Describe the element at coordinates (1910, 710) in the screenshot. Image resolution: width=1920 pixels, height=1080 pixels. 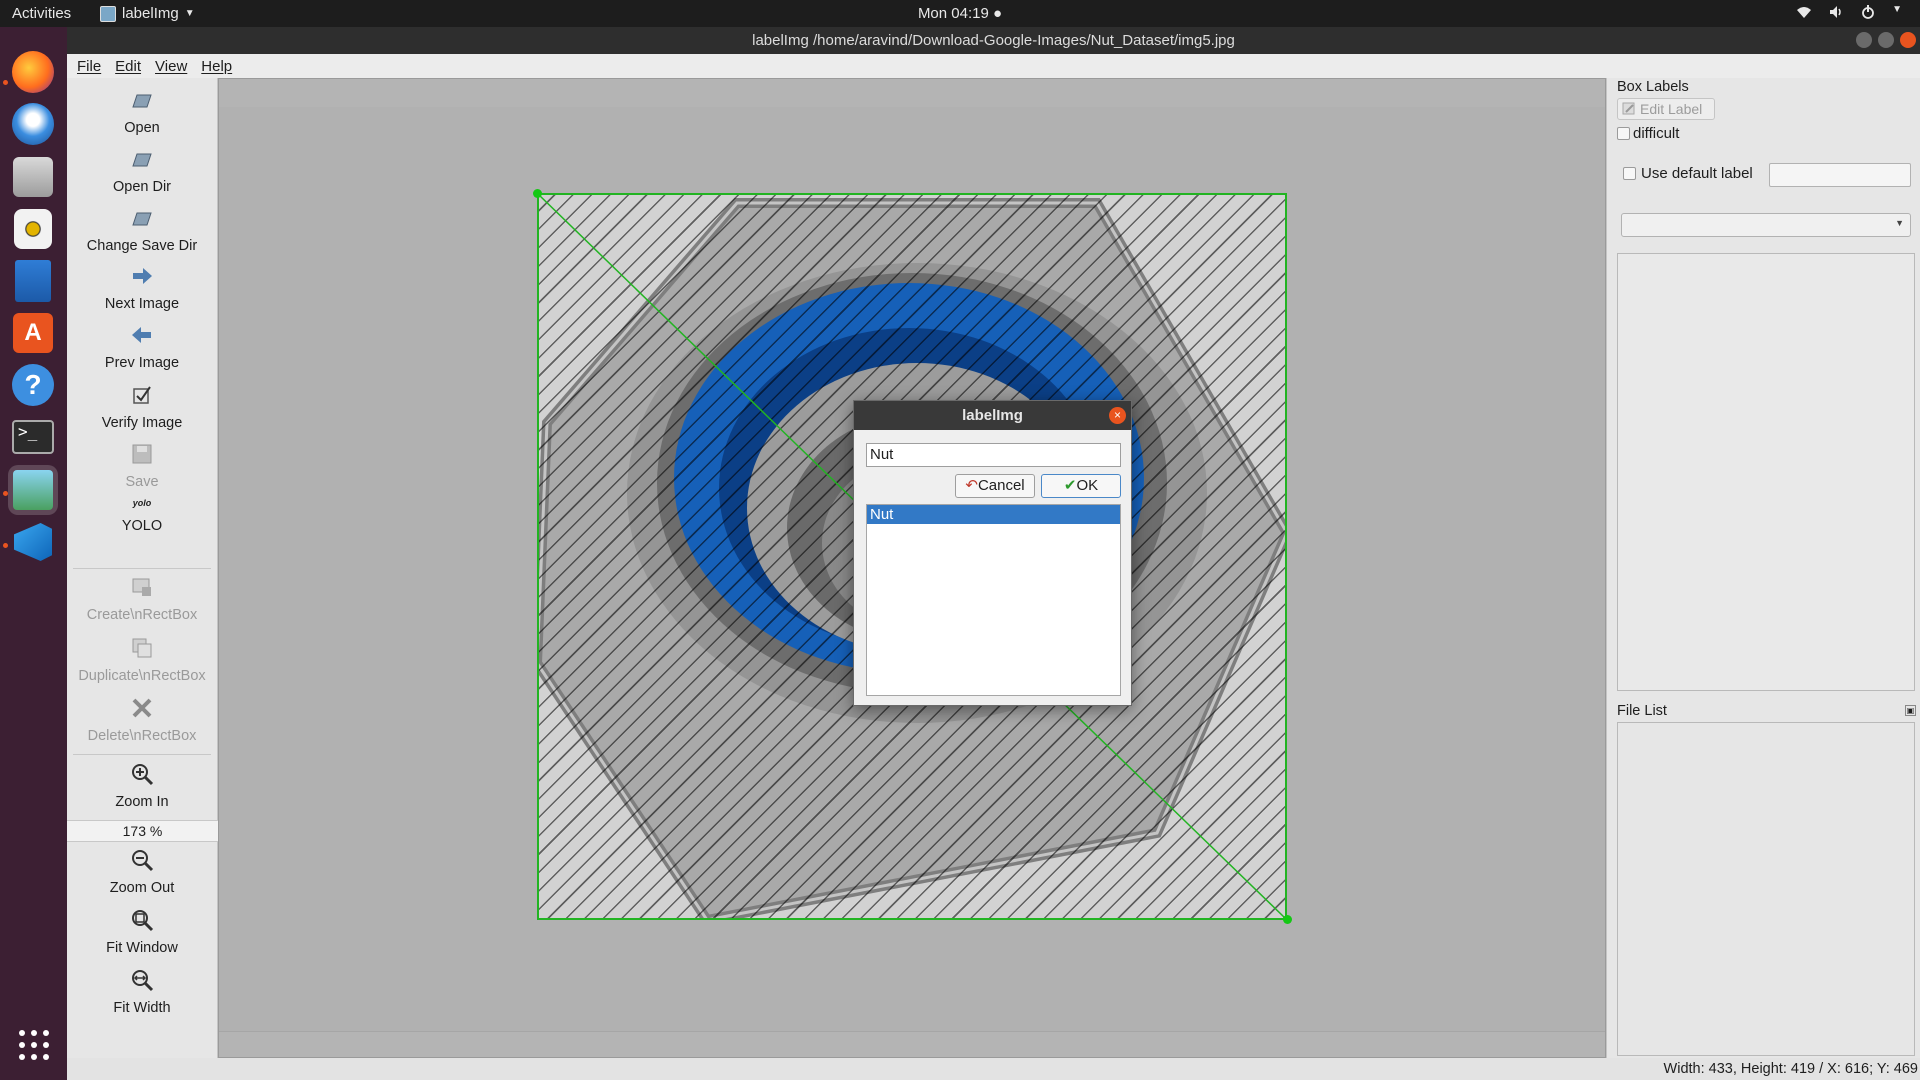
I see `undock-icon: ▣` at that location.